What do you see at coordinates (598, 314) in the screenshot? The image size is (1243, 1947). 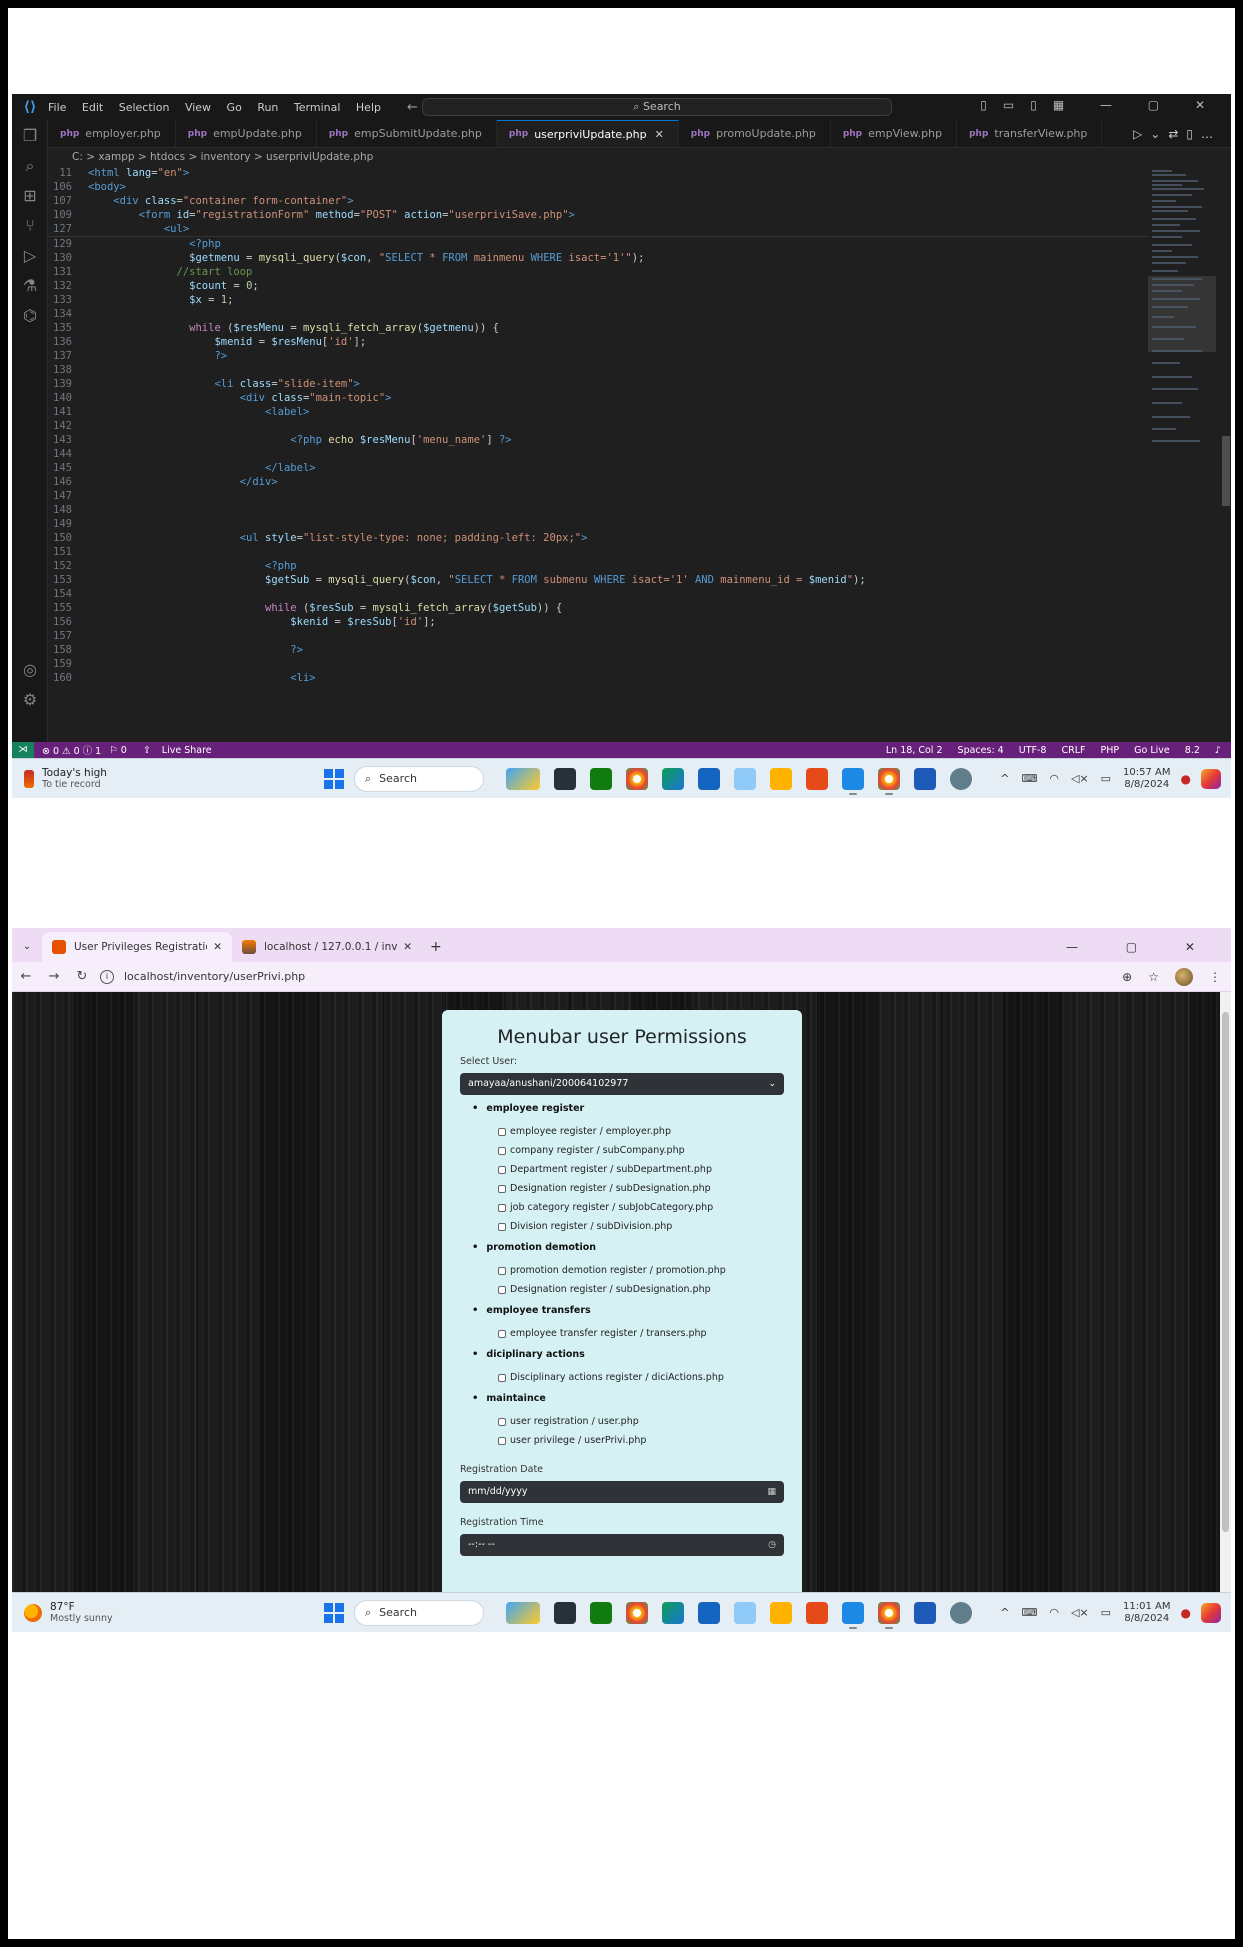 I see `code-line: 134` at bounding box center [598, 314].